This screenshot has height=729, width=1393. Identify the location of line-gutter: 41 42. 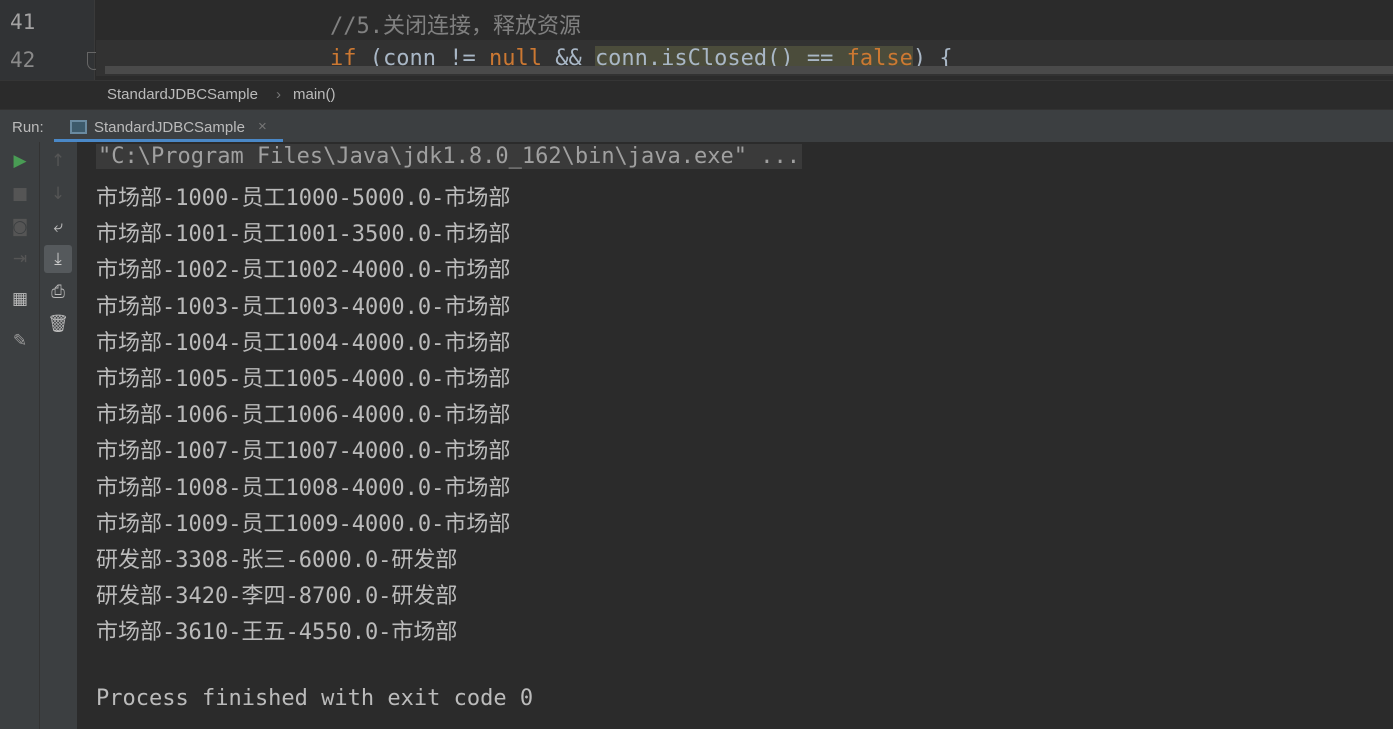
(50, 40).